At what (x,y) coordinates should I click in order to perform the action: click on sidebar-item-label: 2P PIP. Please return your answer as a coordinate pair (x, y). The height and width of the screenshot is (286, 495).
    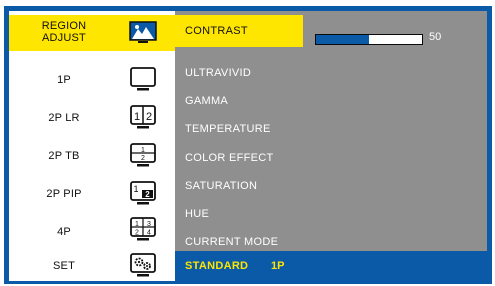
    Looking at the image, I should click on (64, 194).